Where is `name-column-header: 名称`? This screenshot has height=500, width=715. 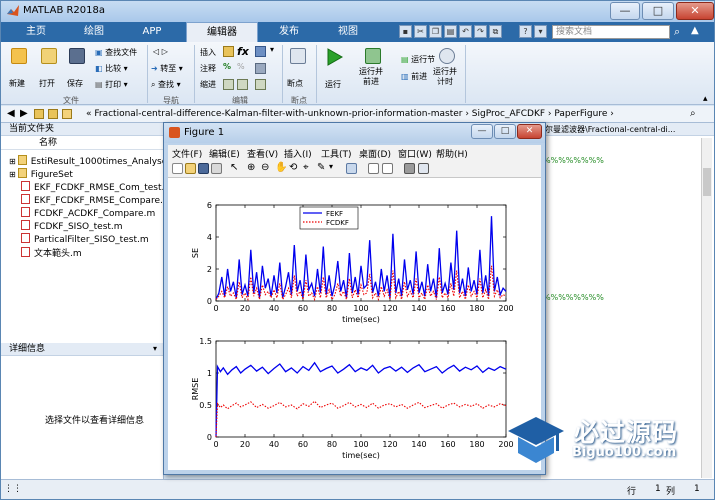 name-column-header: 名称 is located at coordinates (82, 143).